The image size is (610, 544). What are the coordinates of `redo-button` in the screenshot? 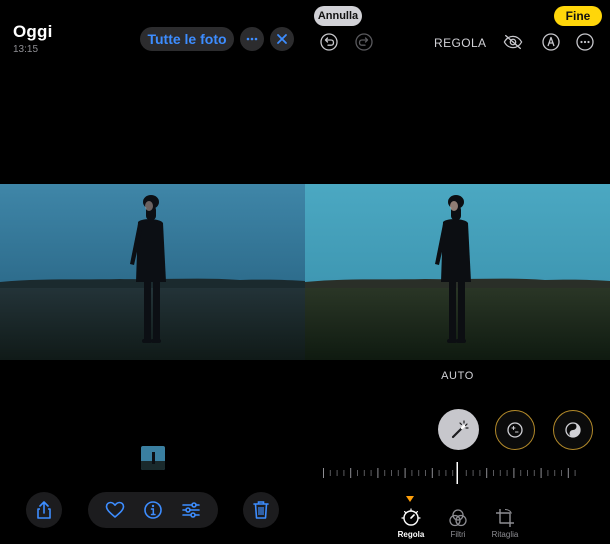 It's located at (364, 42).